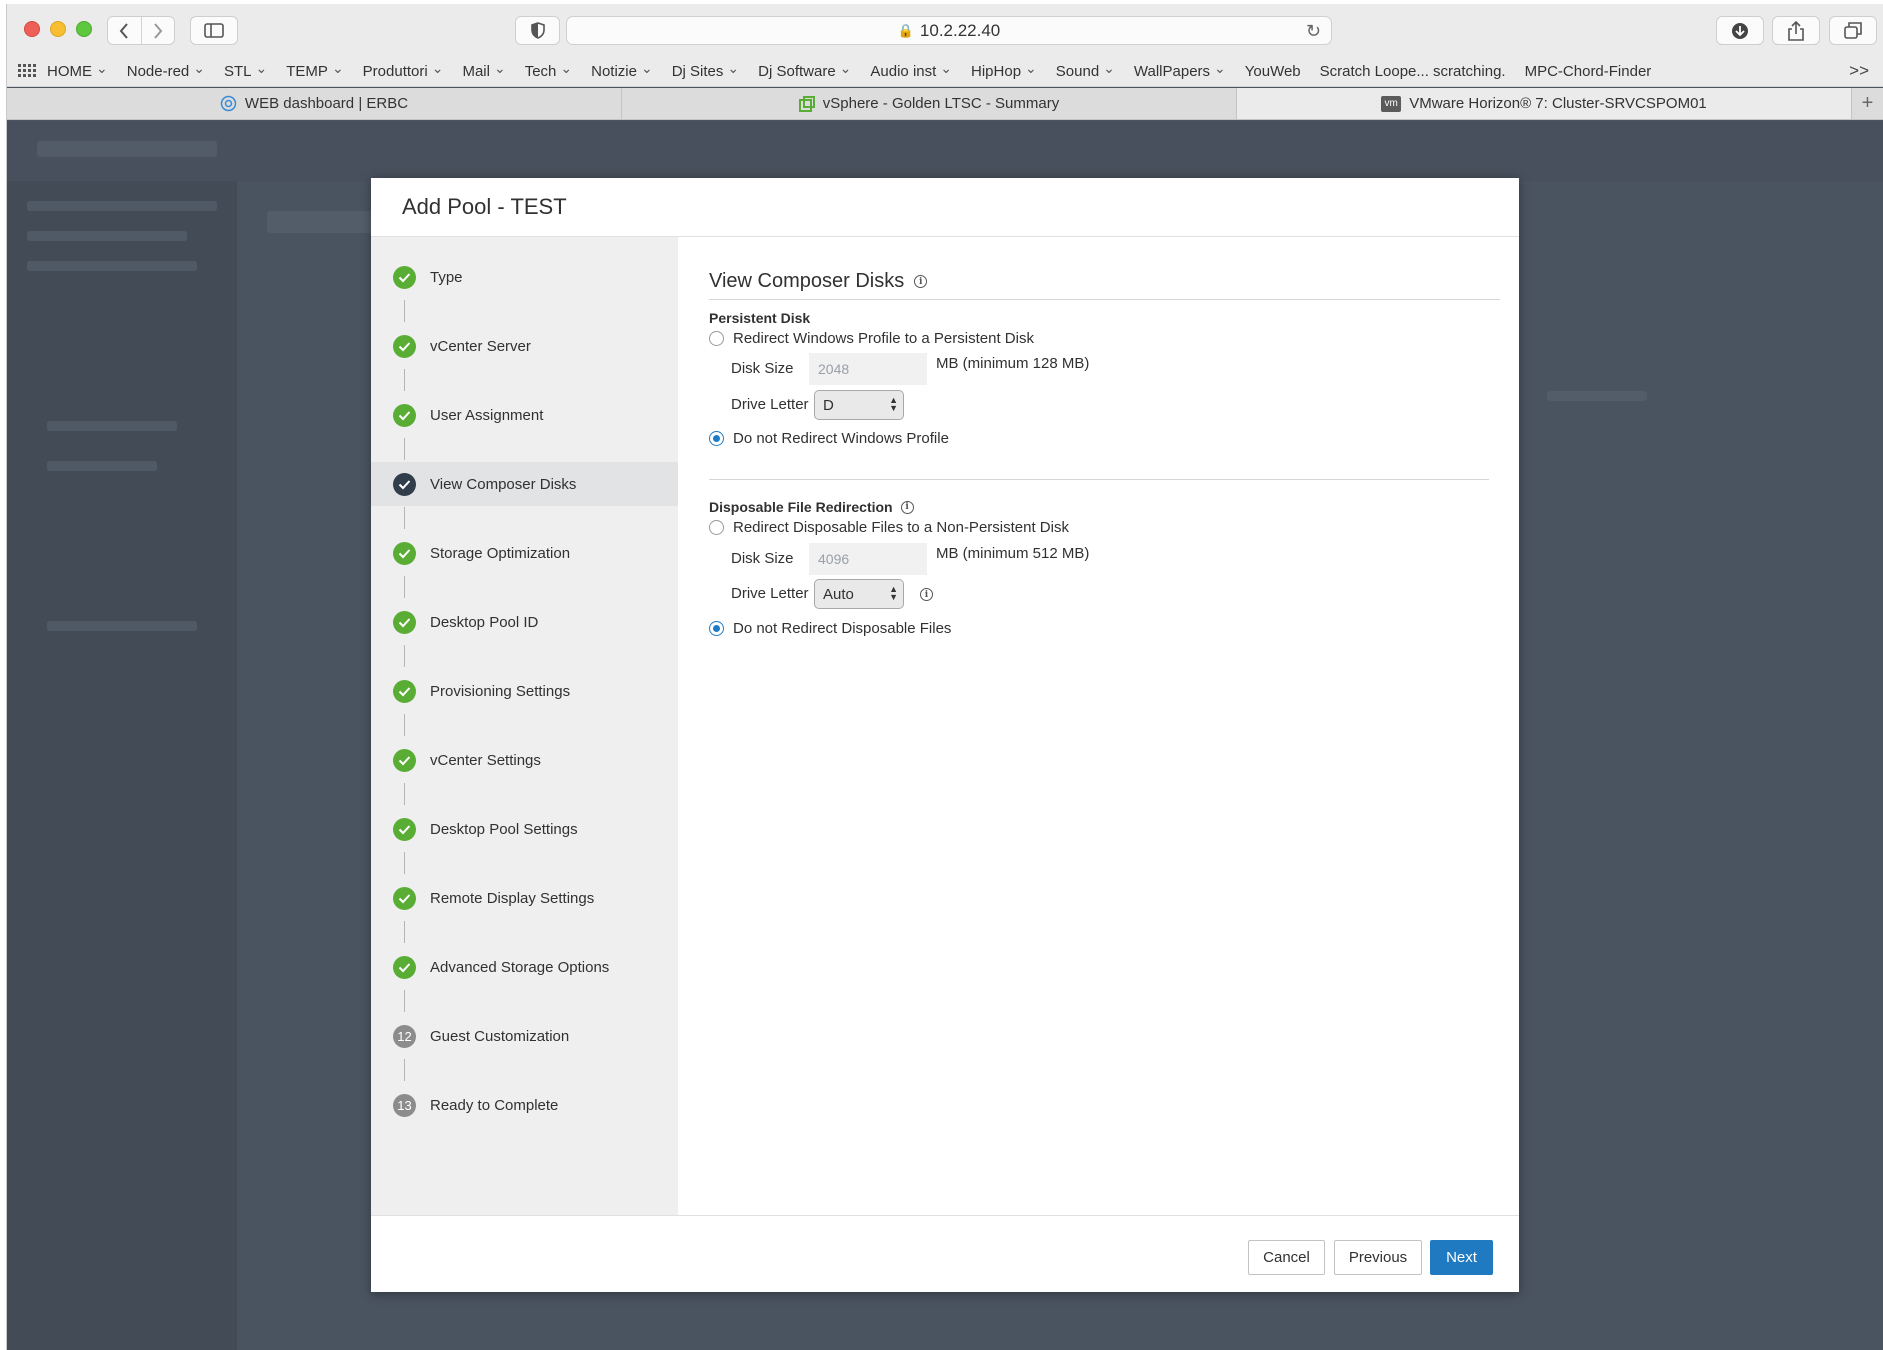 The height and width of the screenshot is (1350, 1883). What do you see at coordinates (868, 559) in the screenshot?
I see `disposable-disk-size-input: 4096` at bounding box center [868, 559].